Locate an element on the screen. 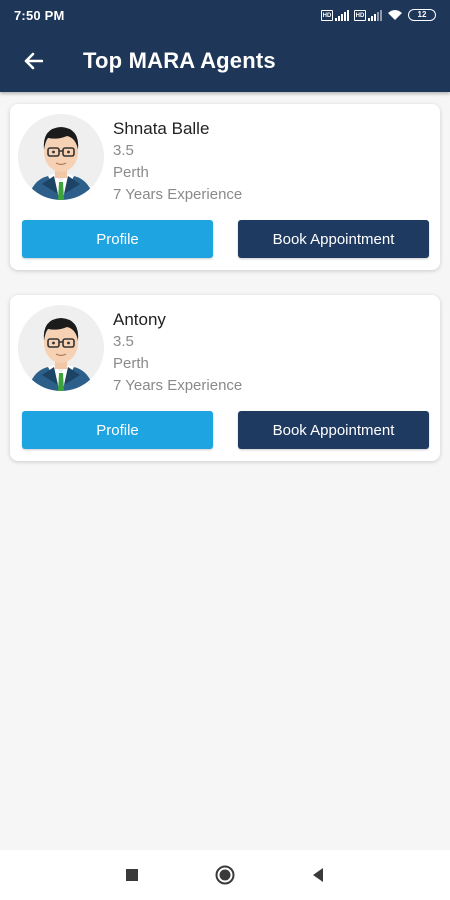  arrow-left-icon is located at coordinates (33, 61).